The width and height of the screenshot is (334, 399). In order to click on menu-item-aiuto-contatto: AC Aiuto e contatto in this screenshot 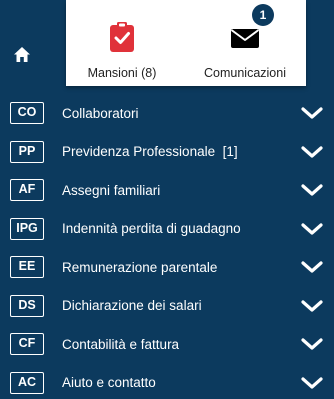, I will do `click(167, 381)`.